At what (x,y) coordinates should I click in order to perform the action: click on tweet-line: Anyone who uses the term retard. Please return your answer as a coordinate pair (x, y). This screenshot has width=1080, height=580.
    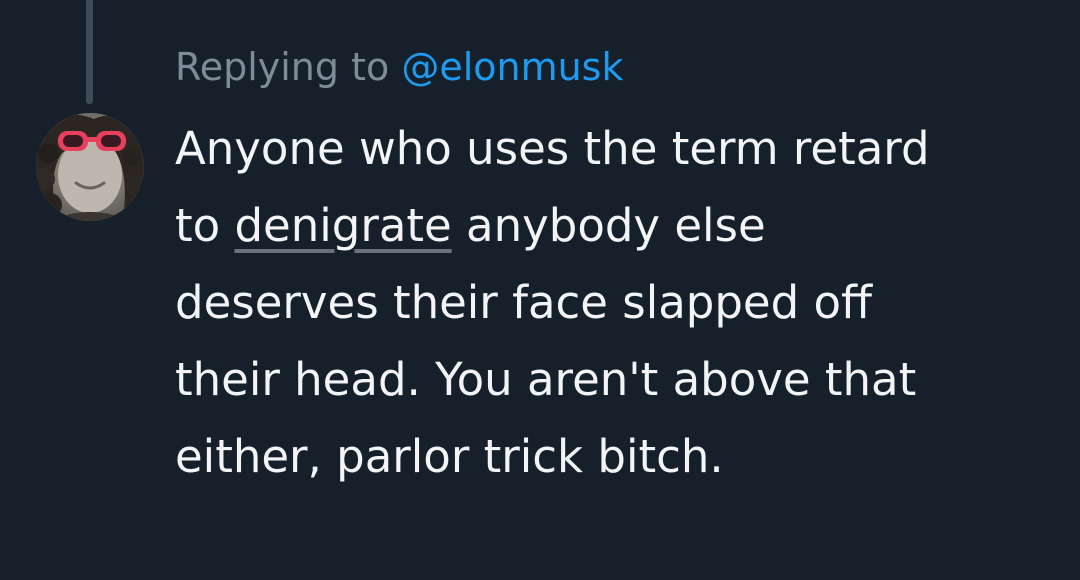
    Looking at the image, I should click on (552, 148).